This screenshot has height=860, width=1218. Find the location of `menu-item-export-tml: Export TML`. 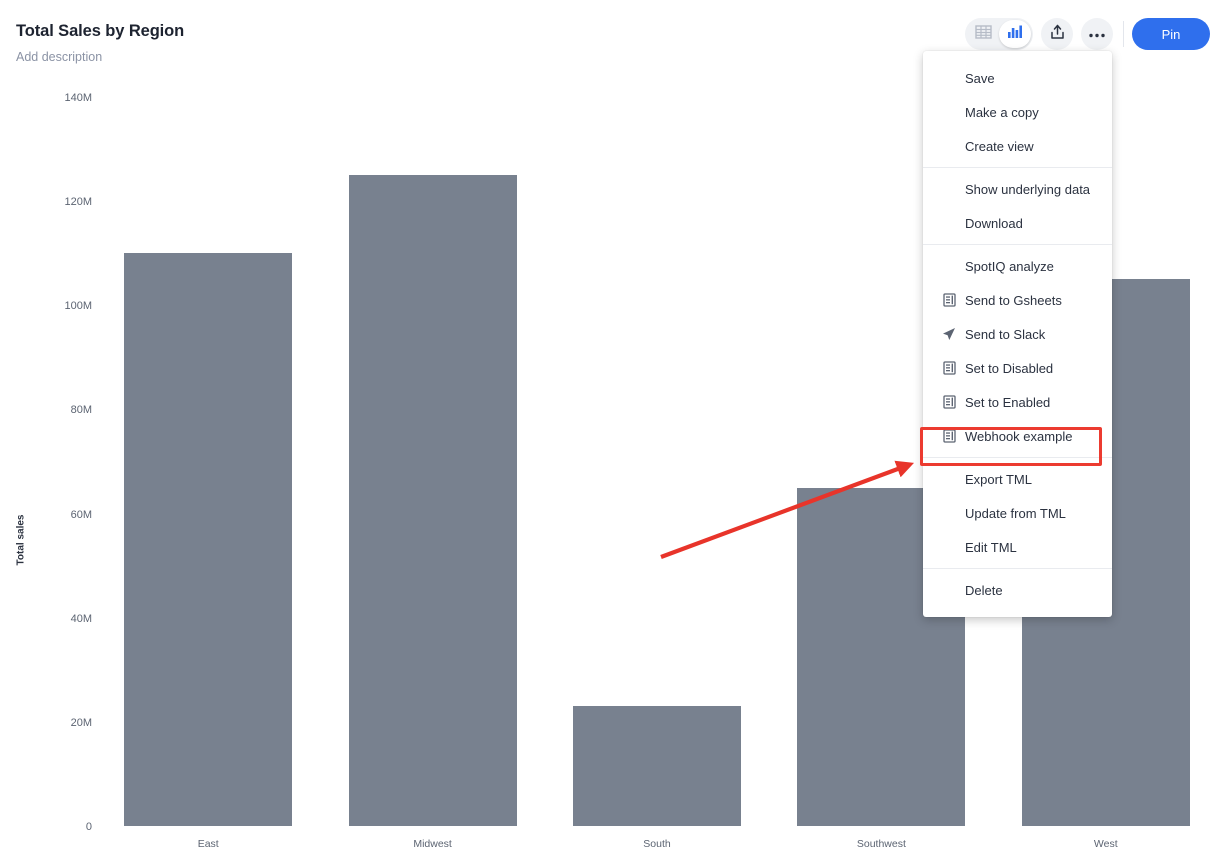

menu-item-export-tml: Export TML is located at coordinates (1017, 479).